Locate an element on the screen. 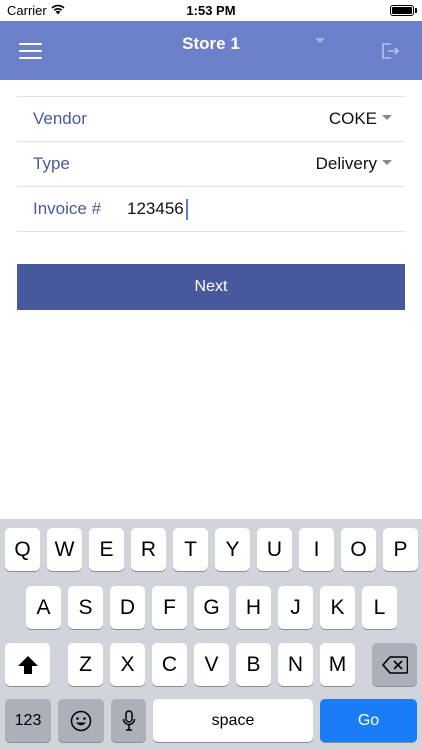  key-r: R is located at coordinates (148, 549).